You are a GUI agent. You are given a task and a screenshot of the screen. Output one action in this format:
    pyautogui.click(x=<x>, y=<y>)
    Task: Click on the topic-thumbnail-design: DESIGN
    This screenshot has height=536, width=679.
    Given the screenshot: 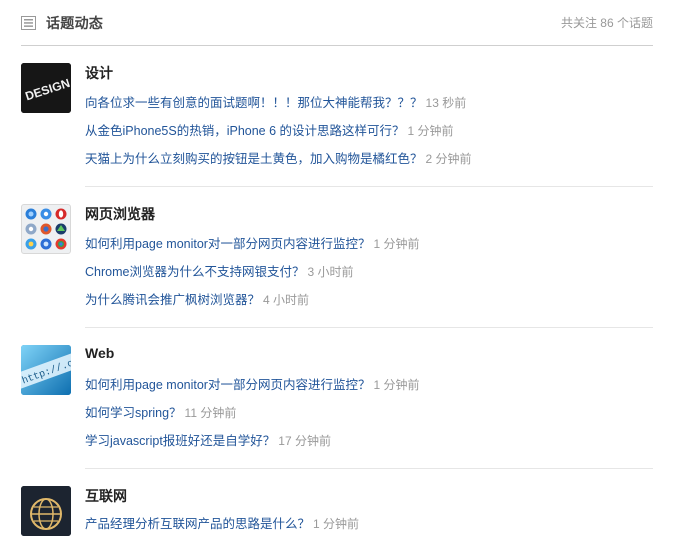 What is the action you would take?
    pyautogui.click(x=46, y=88)
    